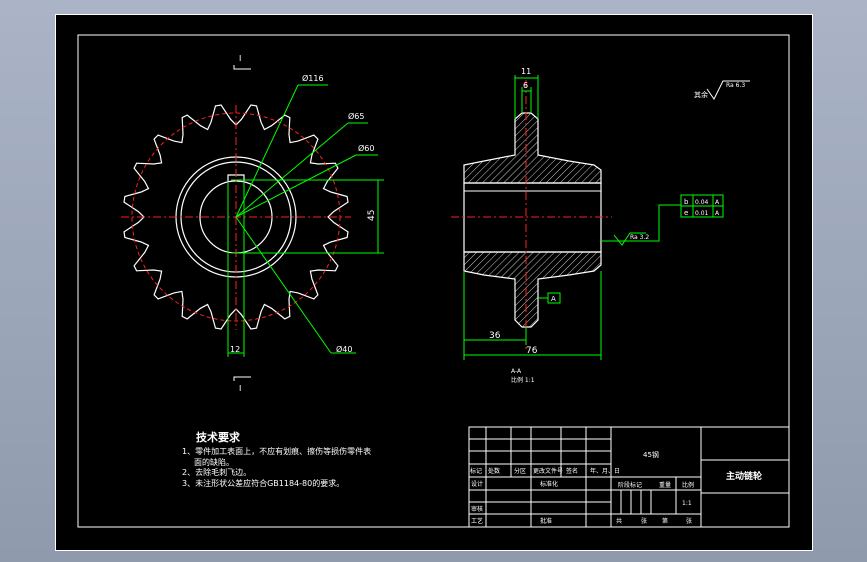  Describe the element at coordinates (520, 471) in the screenshot. I see `hdr-zone: 分区` at that location.